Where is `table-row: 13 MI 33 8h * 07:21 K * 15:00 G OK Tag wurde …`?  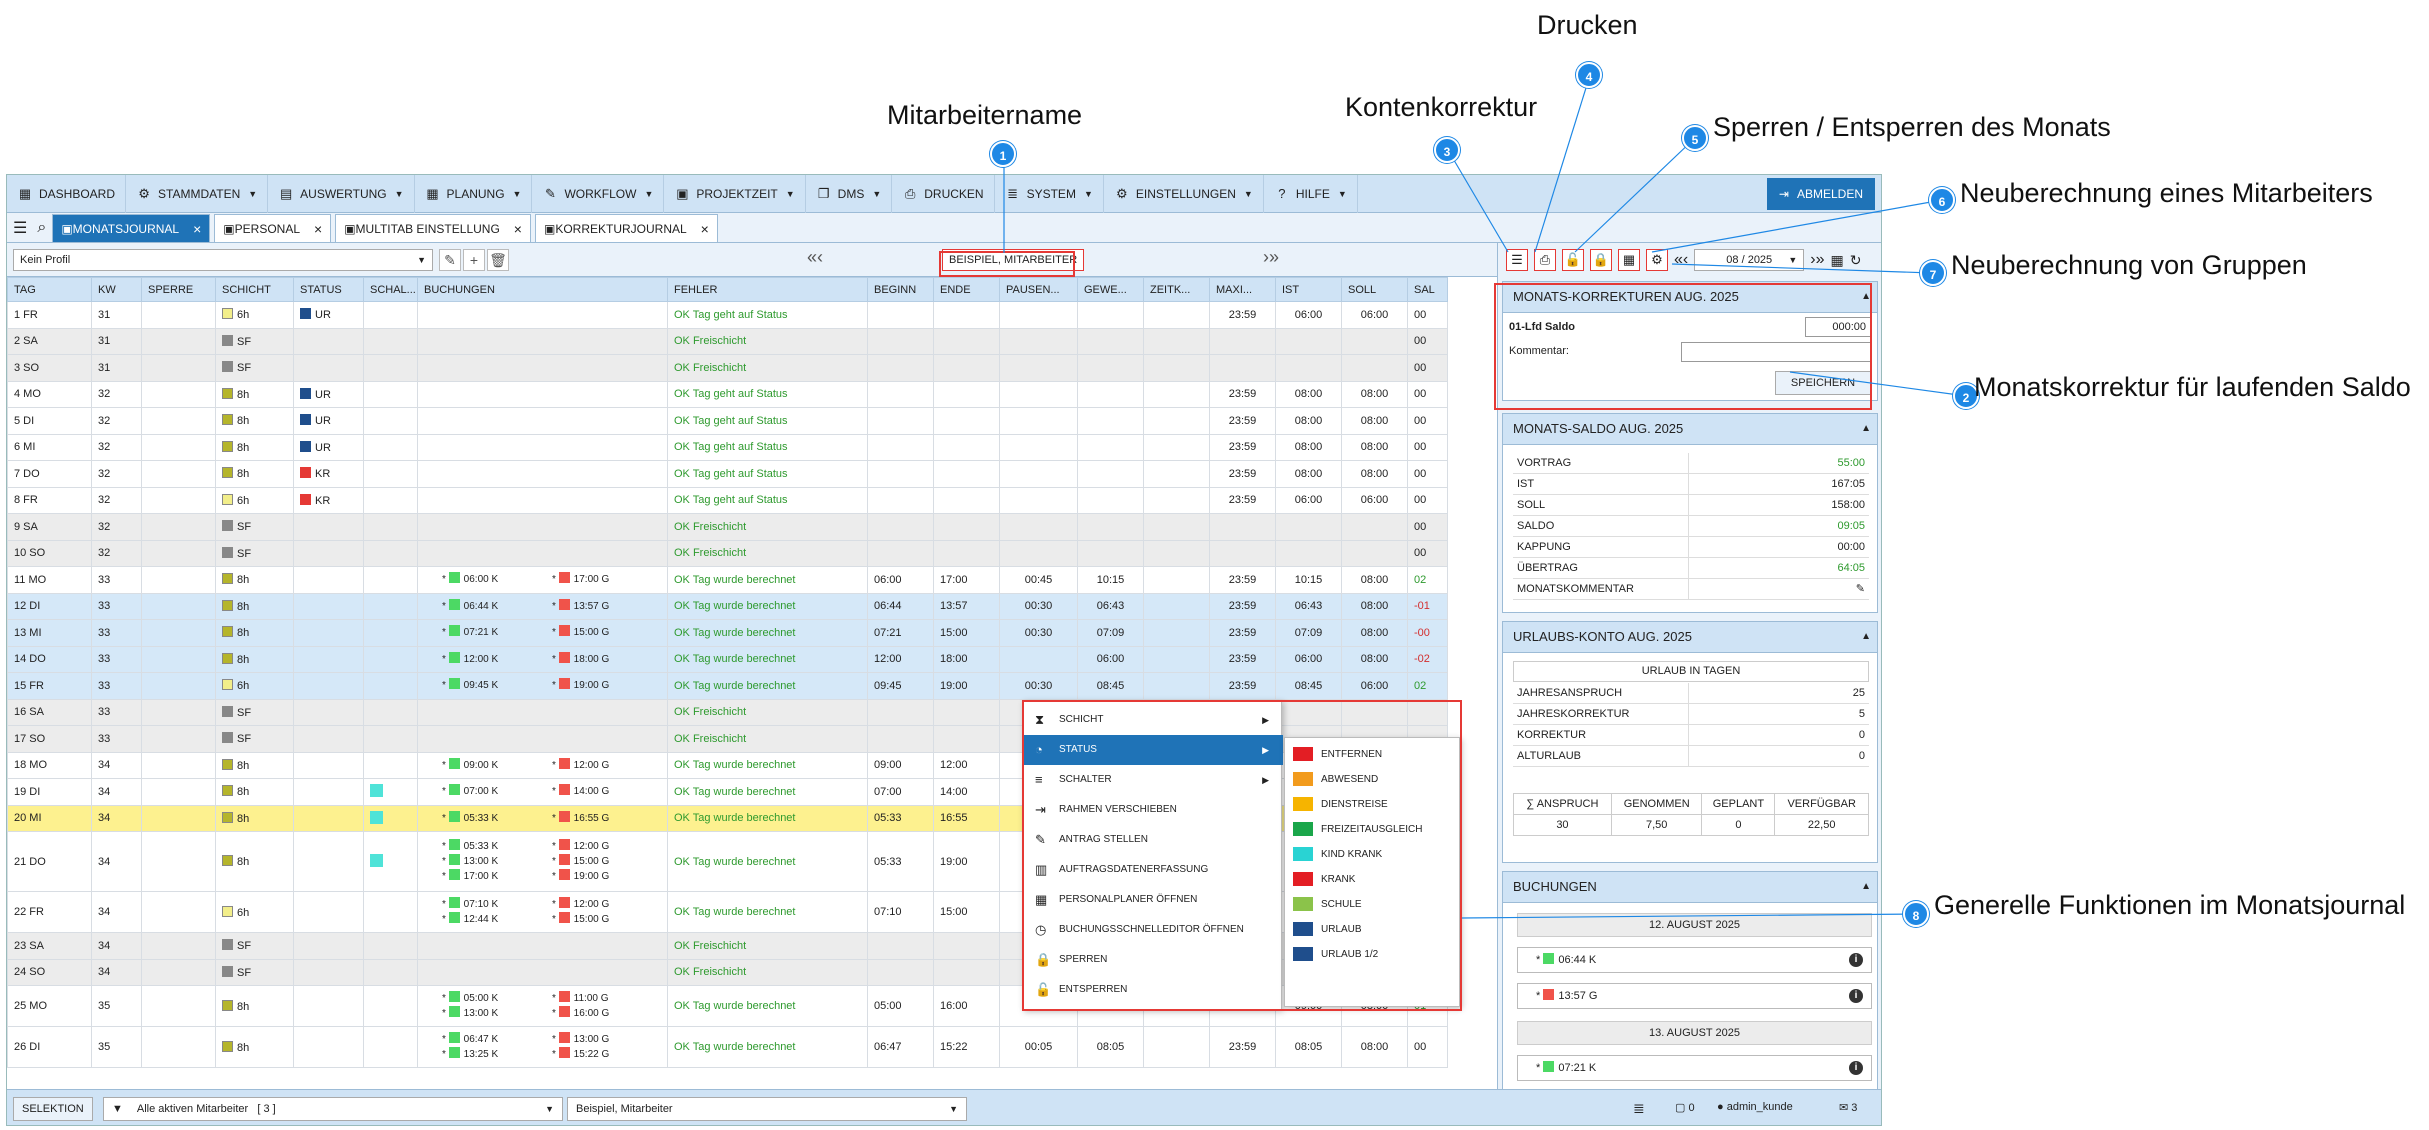
table-row: 13 MI 33 8h * 07:21 K * 15:00 G OK Tag wurde … is located at coordinates (727, 633).